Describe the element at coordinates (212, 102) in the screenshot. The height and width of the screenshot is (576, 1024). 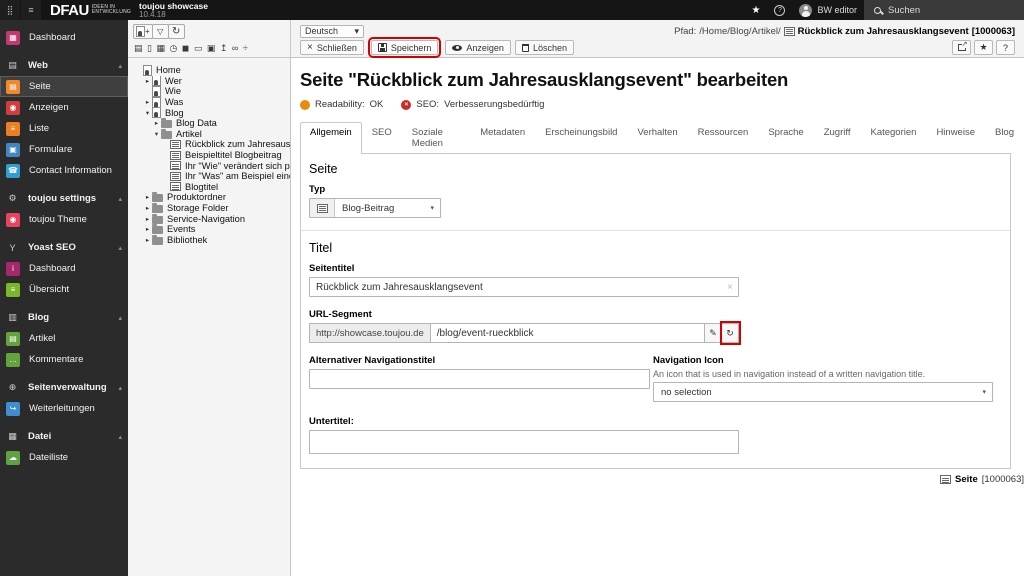
I see `tree-item-was: ▸ Was` at that location.